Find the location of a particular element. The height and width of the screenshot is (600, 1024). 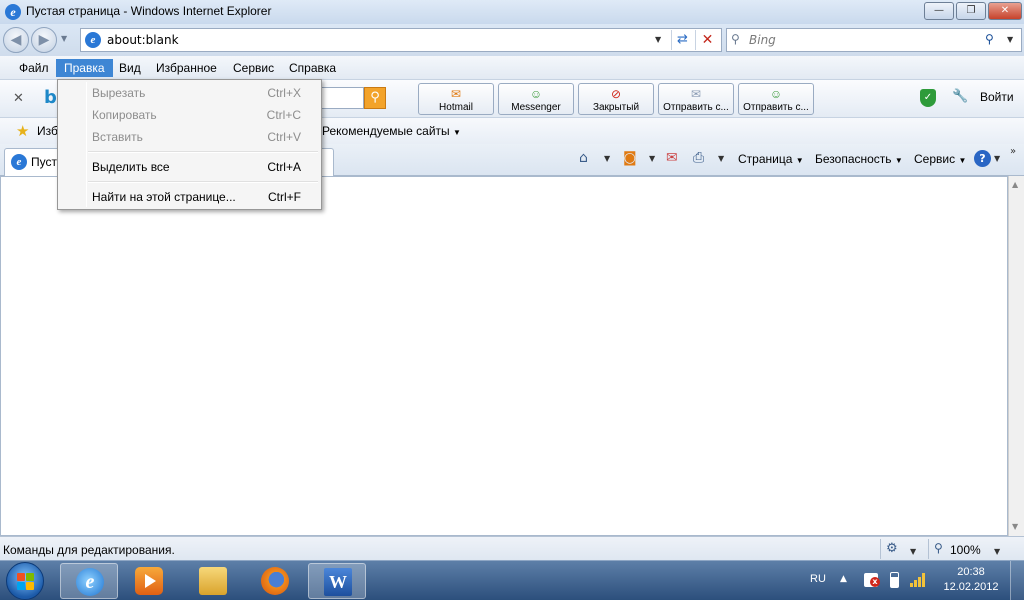

search-field: ⚲ Bing ⚲ ▼ is located at coordinates (874, 40).